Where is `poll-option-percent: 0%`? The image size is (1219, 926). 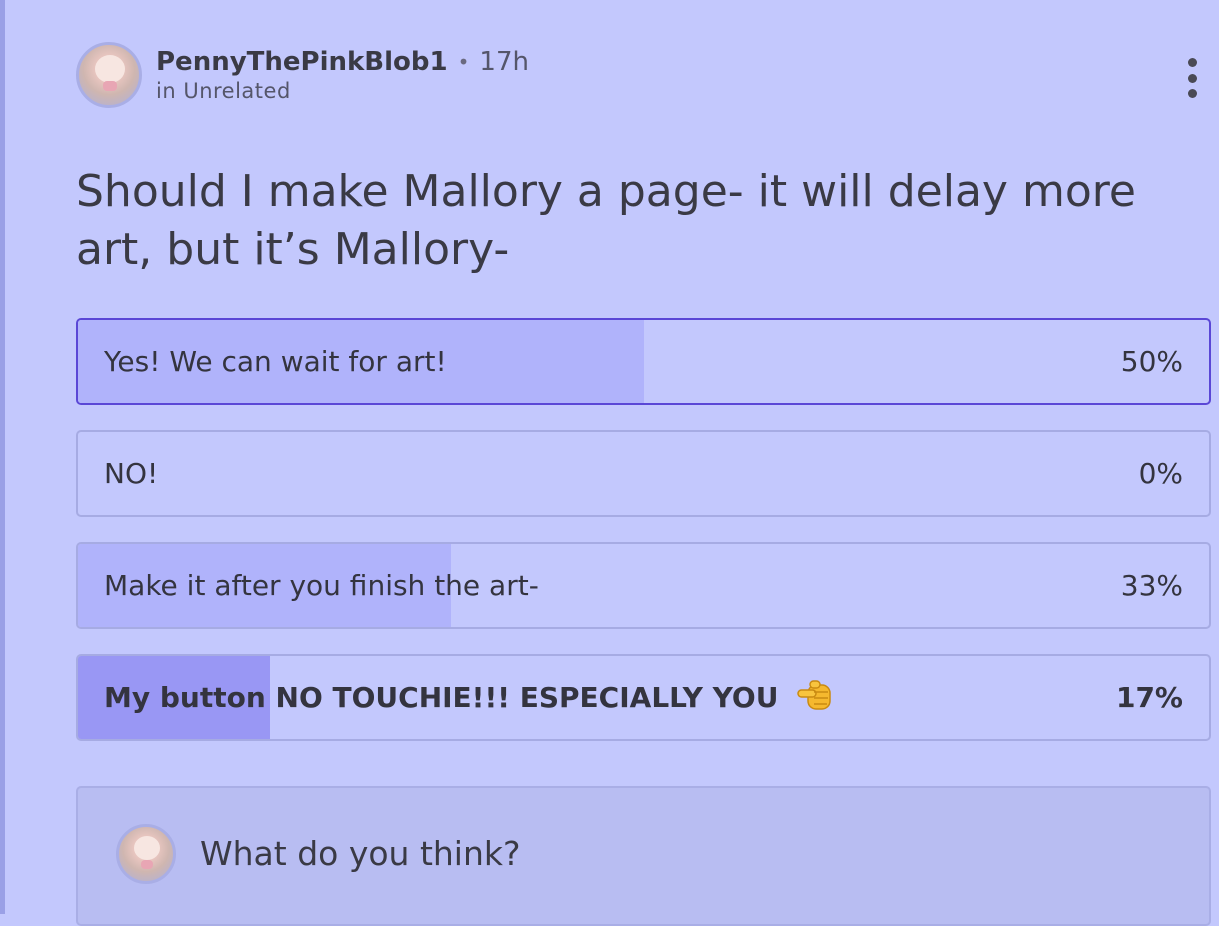 poll-option-percent: 0% is located at coordinates (1160, 473).